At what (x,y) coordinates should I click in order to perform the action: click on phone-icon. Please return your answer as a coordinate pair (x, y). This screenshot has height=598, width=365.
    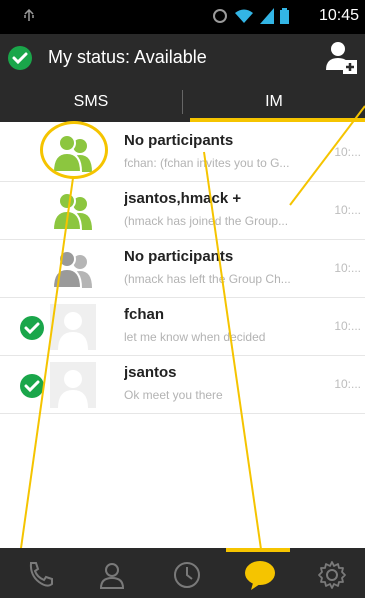
    Looking at the image, I should click on (40, 575).